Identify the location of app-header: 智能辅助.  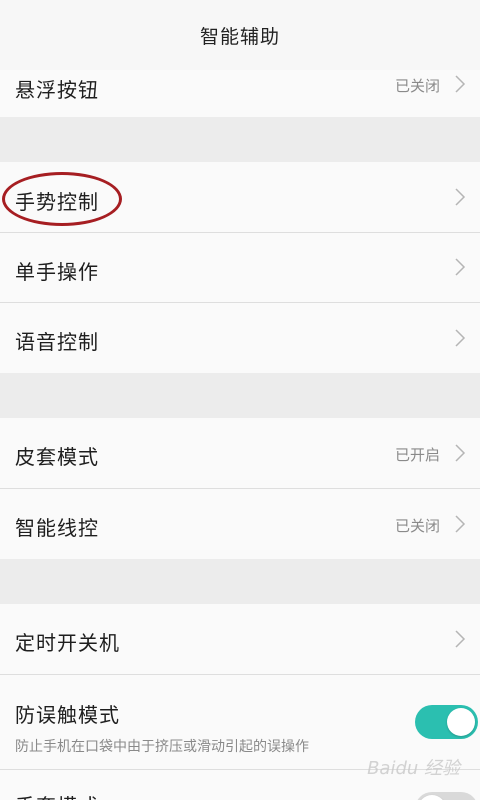
(240, 35).